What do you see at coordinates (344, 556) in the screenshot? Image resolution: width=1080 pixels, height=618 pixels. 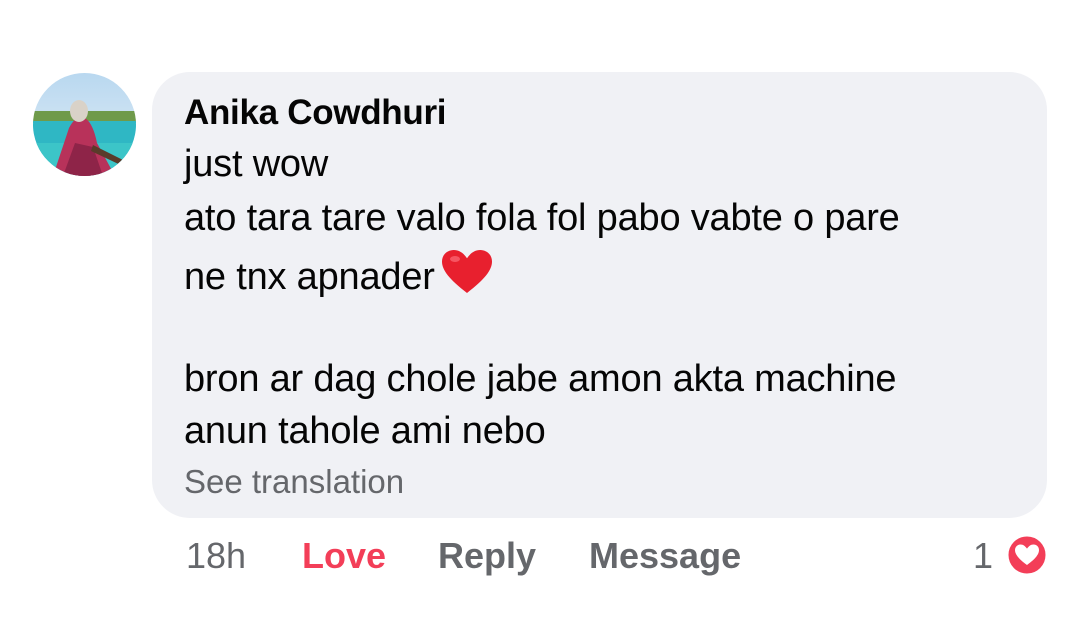 I see `love-reaction-button: Love` at bounding box center [344, 556].